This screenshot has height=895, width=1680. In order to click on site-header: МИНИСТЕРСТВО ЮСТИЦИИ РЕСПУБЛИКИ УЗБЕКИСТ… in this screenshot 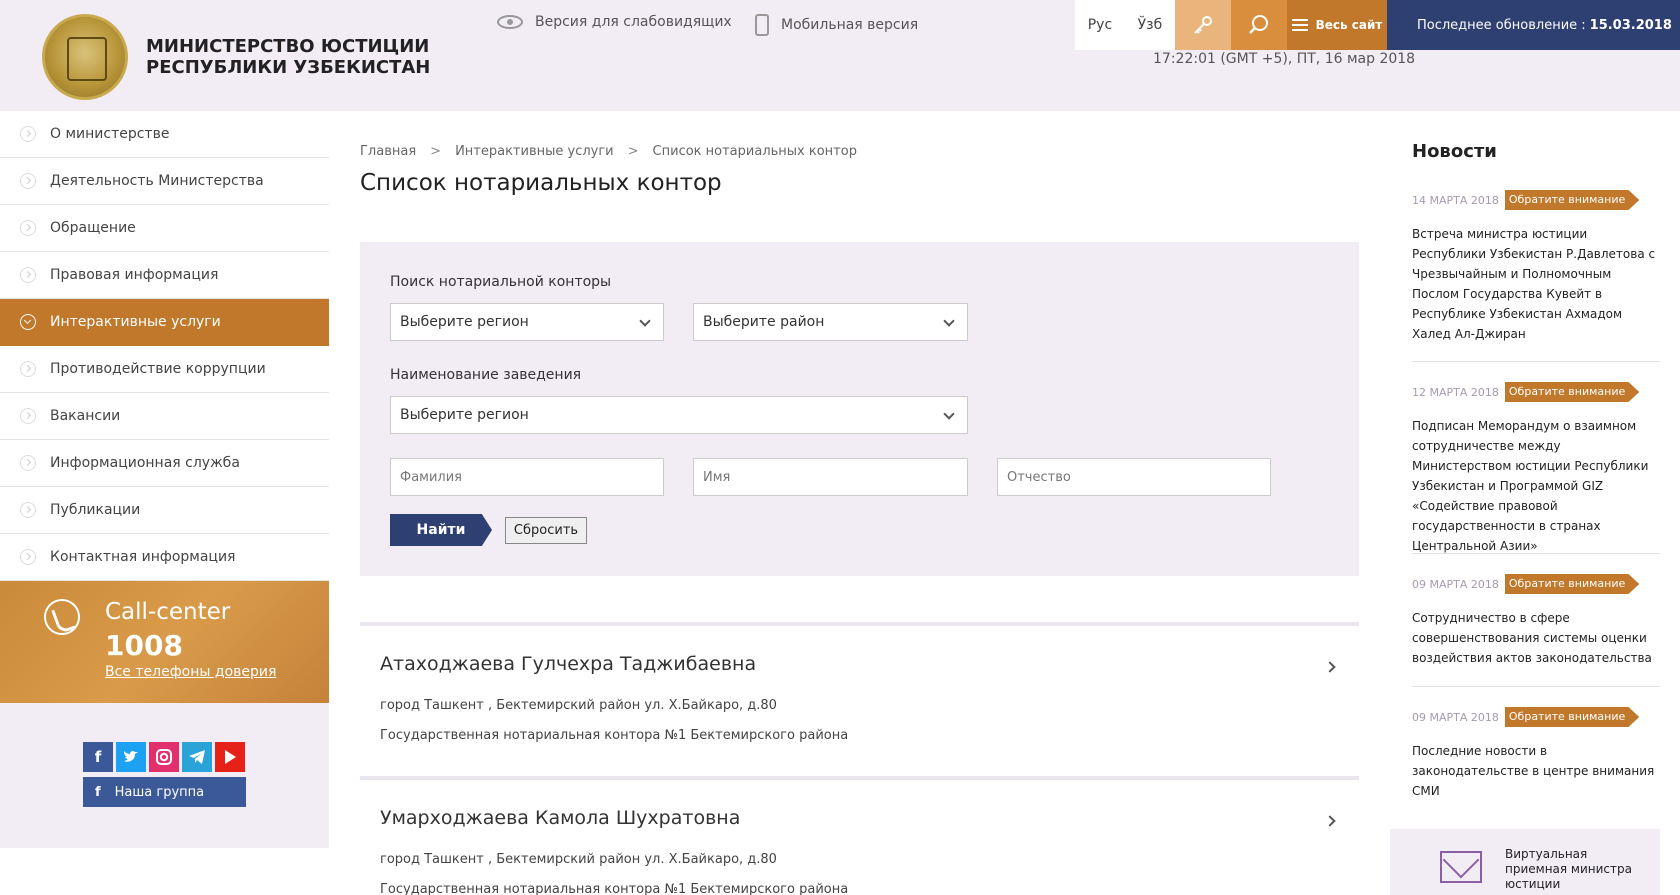, I will do `click(840, 55)`.